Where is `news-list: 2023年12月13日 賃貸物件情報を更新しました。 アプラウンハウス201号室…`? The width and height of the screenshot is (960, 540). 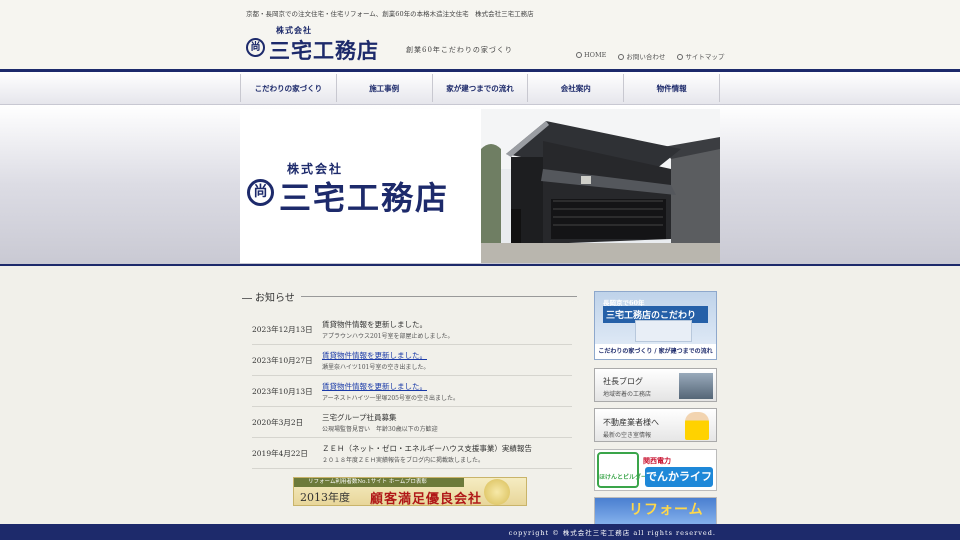
news-list: 2023年12月13日 賃貸物件情報を更新しました。 アプラウンハウス201号室… is located at coordinates (412, 392).